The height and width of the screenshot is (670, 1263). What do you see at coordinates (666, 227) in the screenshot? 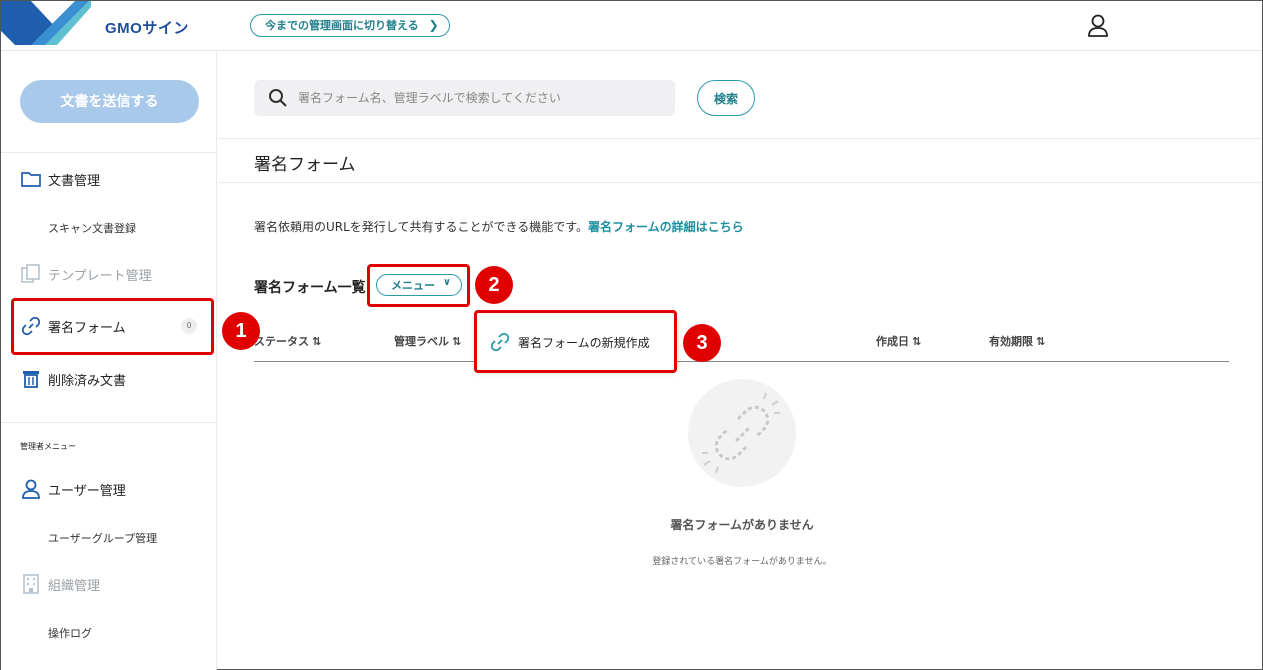
I see `details-link: 署名フォームの詳細はこちら` at bounding box center [666, 227].